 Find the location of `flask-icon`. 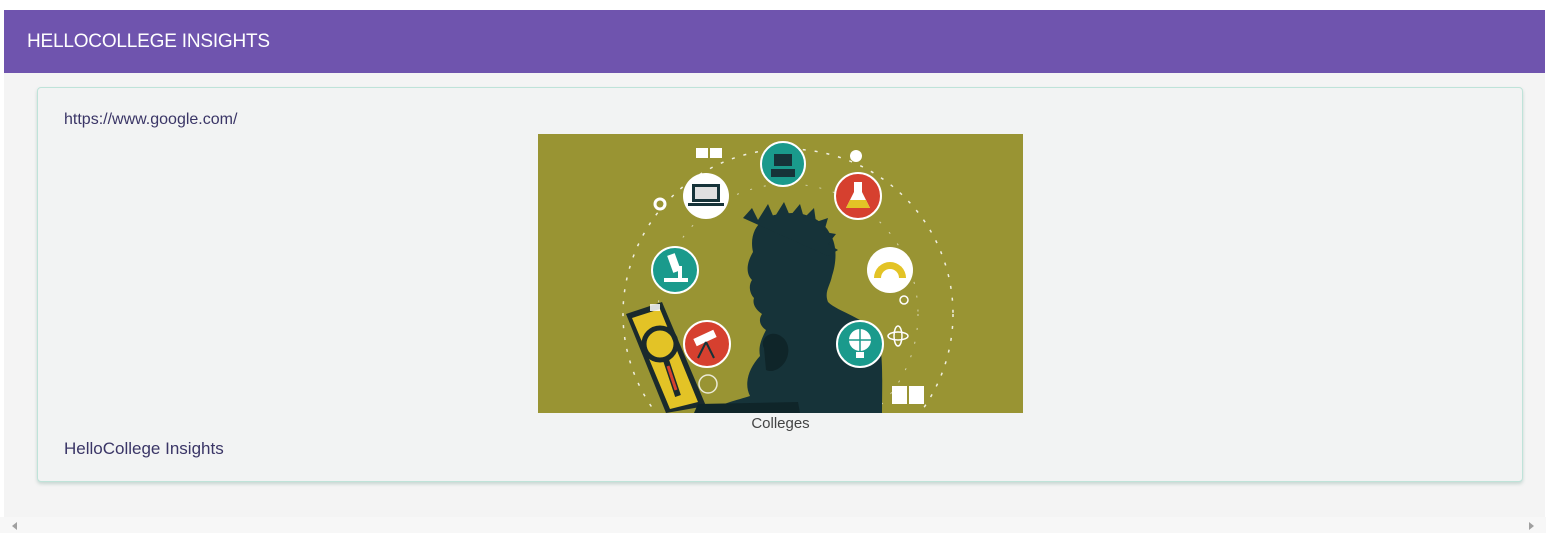

flask-icon is located at coordinates (858, 196).